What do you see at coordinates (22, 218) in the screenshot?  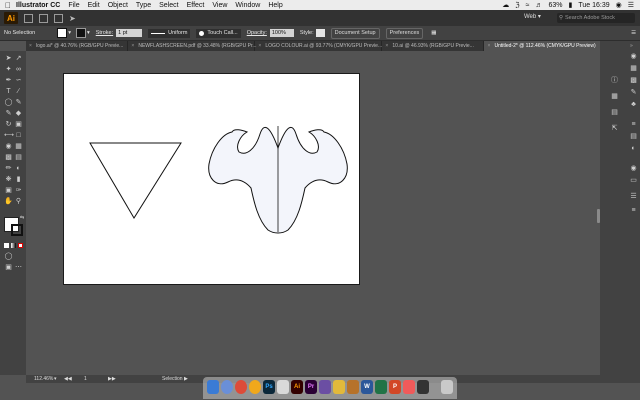 I see `swap-fill-stroke-icon: ⇆` at bounding box center [22, 218].